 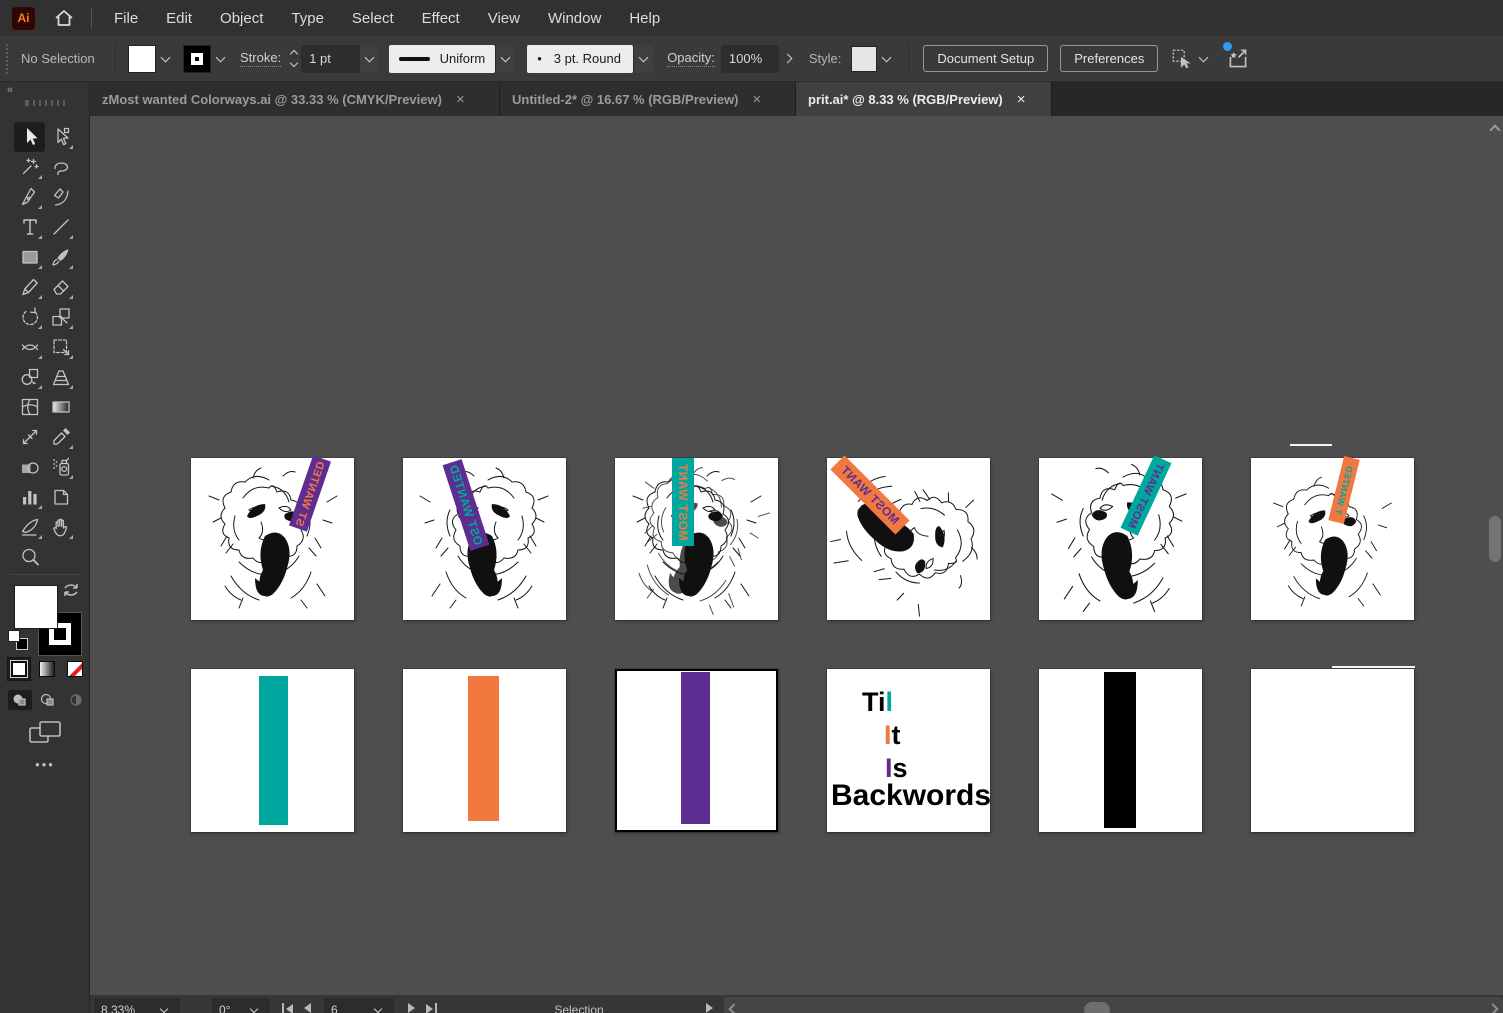 What do you see at coordinates (683, 502) in the screenshot?
I see `banner-most-wanted-3: MOST WANT` at bounding box center [683, 502].